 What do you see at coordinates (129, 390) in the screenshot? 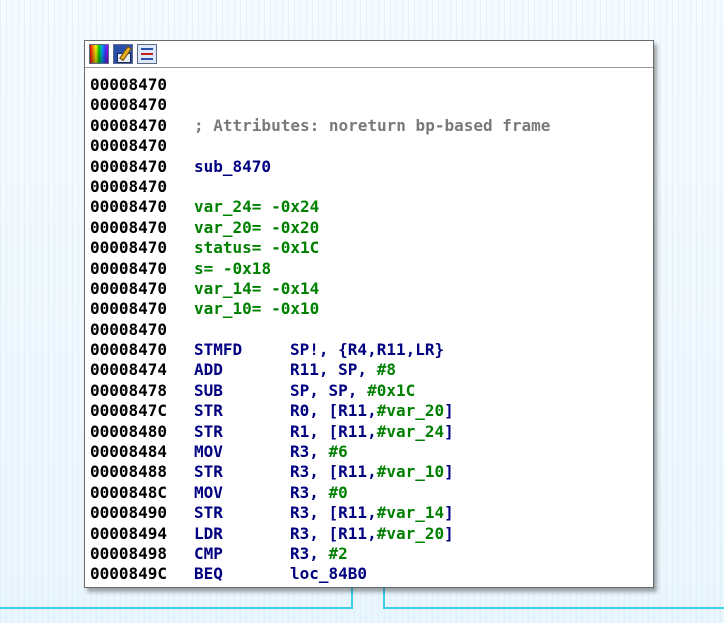
I see `line-address: 00008478` at bounding box center [129, 390].